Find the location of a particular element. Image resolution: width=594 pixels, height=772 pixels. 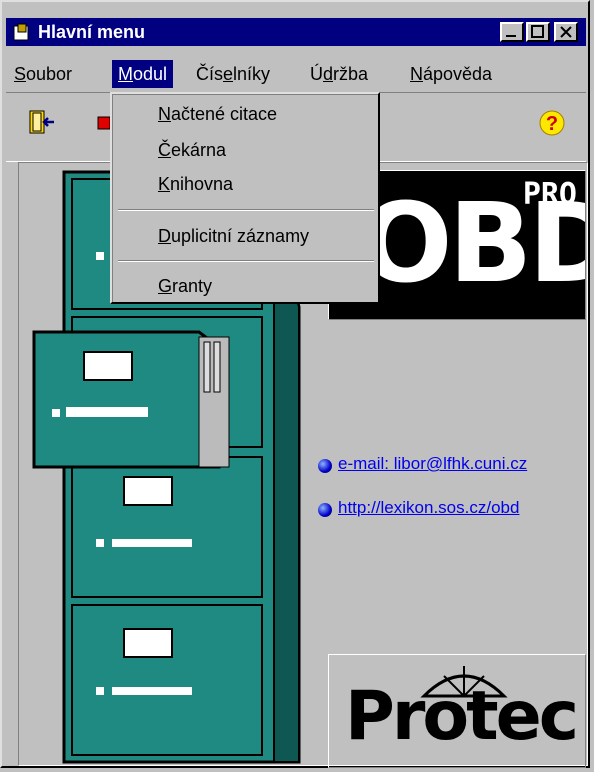

menu-item-duplicitni-zaznamy: Duplicitní záznamy is located at coordinates (233, 236).